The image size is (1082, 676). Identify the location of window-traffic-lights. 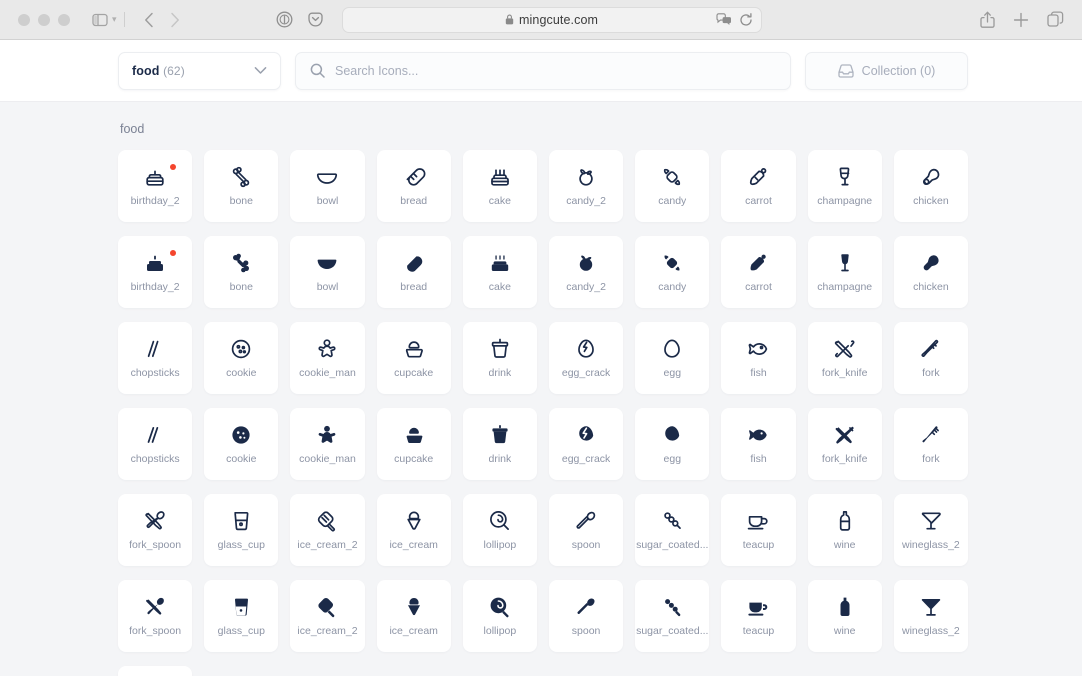
(44, 19).